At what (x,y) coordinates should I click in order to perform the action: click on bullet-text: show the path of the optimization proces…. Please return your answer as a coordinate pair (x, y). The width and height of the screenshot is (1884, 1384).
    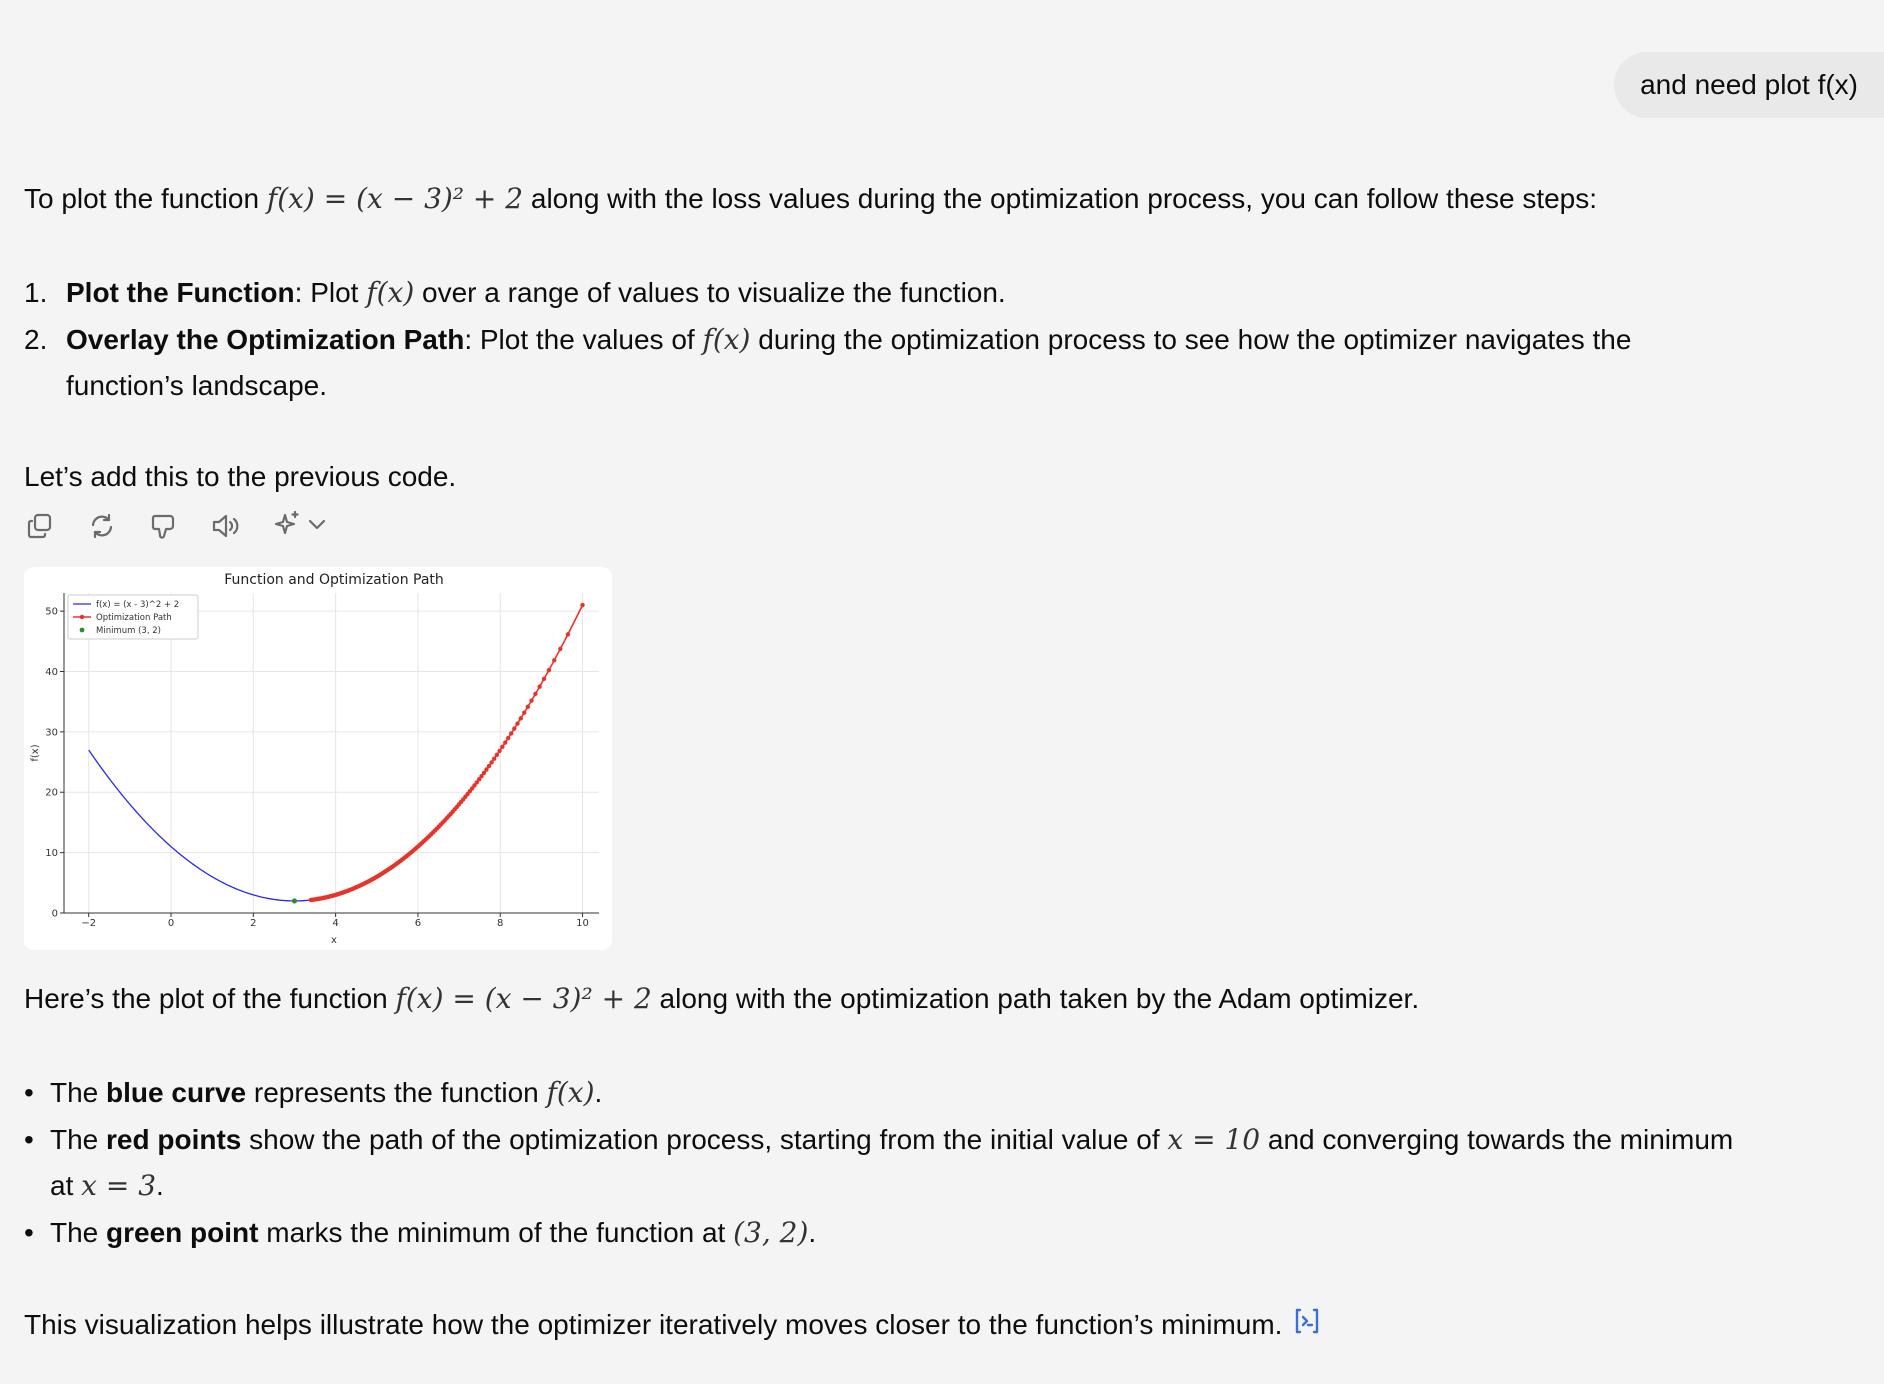
    Looking at the image, I should click on (704, 1139).